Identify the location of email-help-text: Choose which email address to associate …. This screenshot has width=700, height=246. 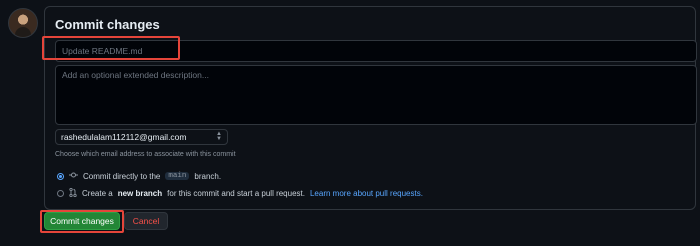
(145, 154).